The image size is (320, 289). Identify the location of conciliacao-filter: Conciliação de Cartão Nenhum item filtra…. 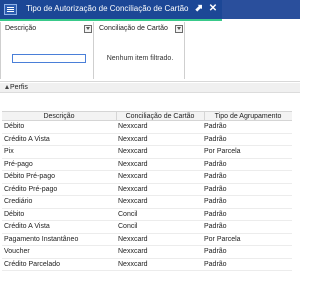
(140, 50).